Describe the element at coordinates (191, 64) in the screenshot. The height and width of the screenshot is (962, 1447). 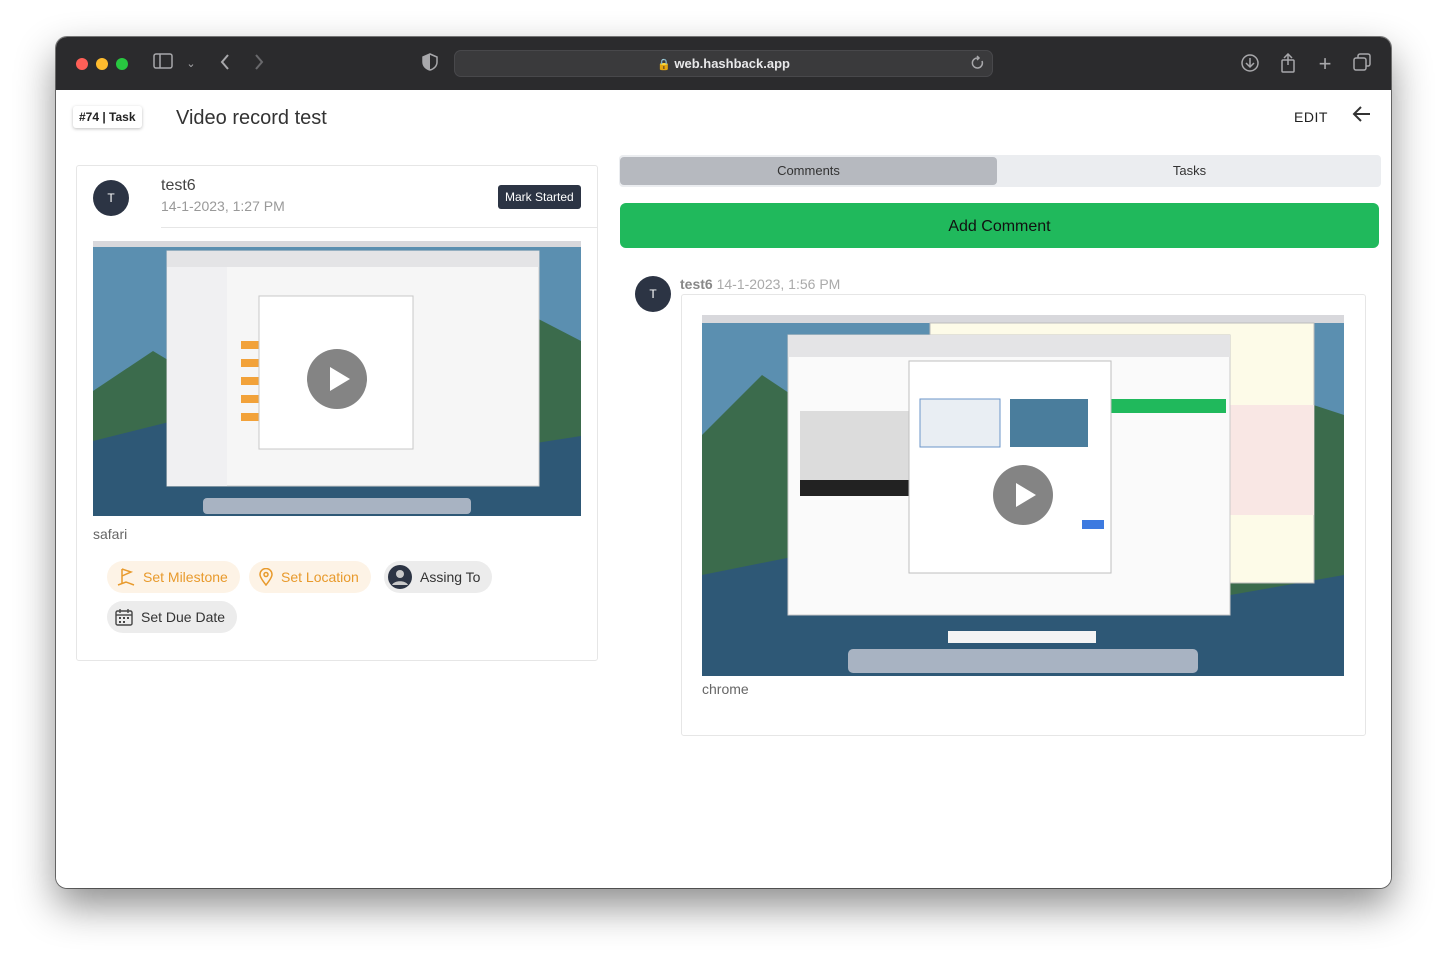
I see `chevron-down-icon: ⌄` at that location.